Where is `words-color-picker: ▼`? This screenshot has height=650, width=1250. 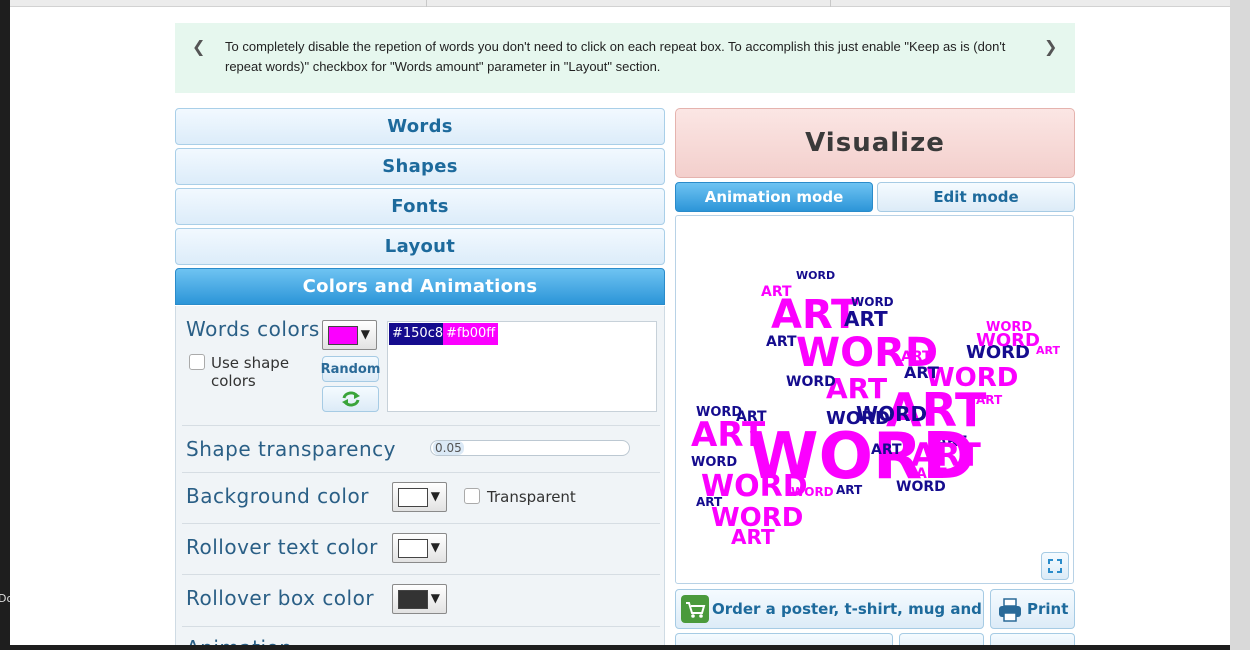 words-color-picker: ▼ is located at coordinates (349, 335).